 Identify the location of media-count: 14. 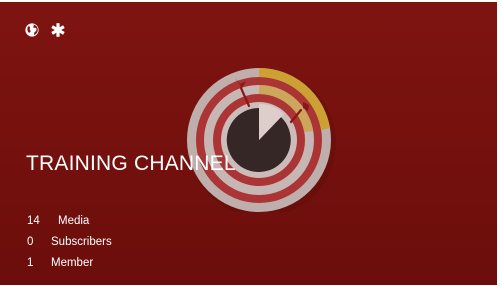
(33, 220).